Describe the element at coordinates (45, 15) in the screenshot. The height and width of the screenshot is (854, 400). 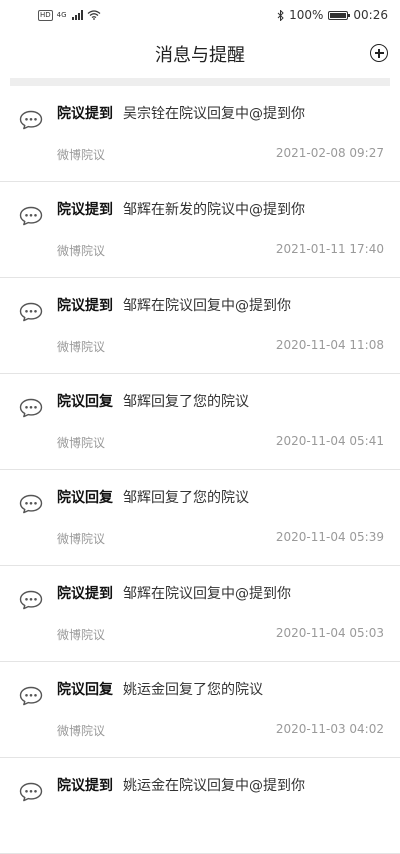
I see `hd-icon: HD` at that location.